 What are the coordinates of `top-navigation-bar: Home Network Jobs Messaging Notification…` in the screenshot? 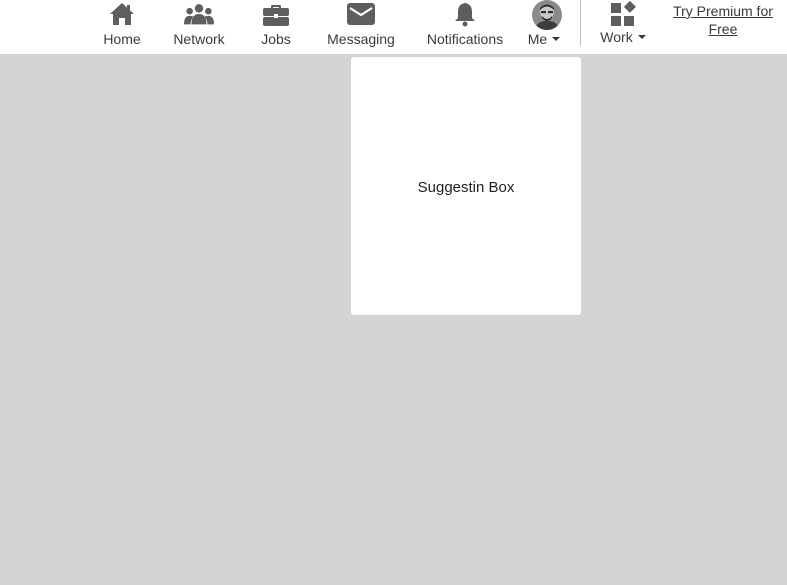 It's located at (393, 27).